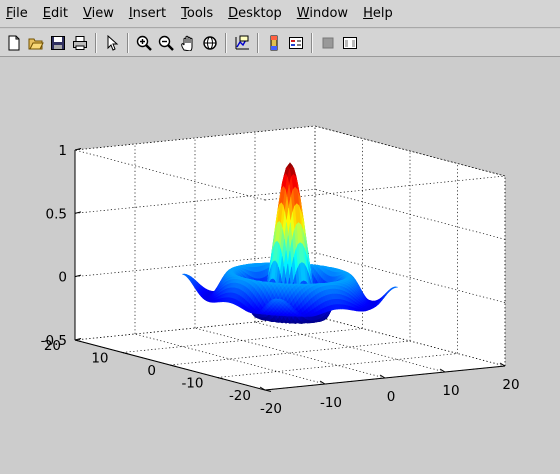 This screenshot has height=474, width=560. I want to click on x-tick-label: -10, so click(331, 403).